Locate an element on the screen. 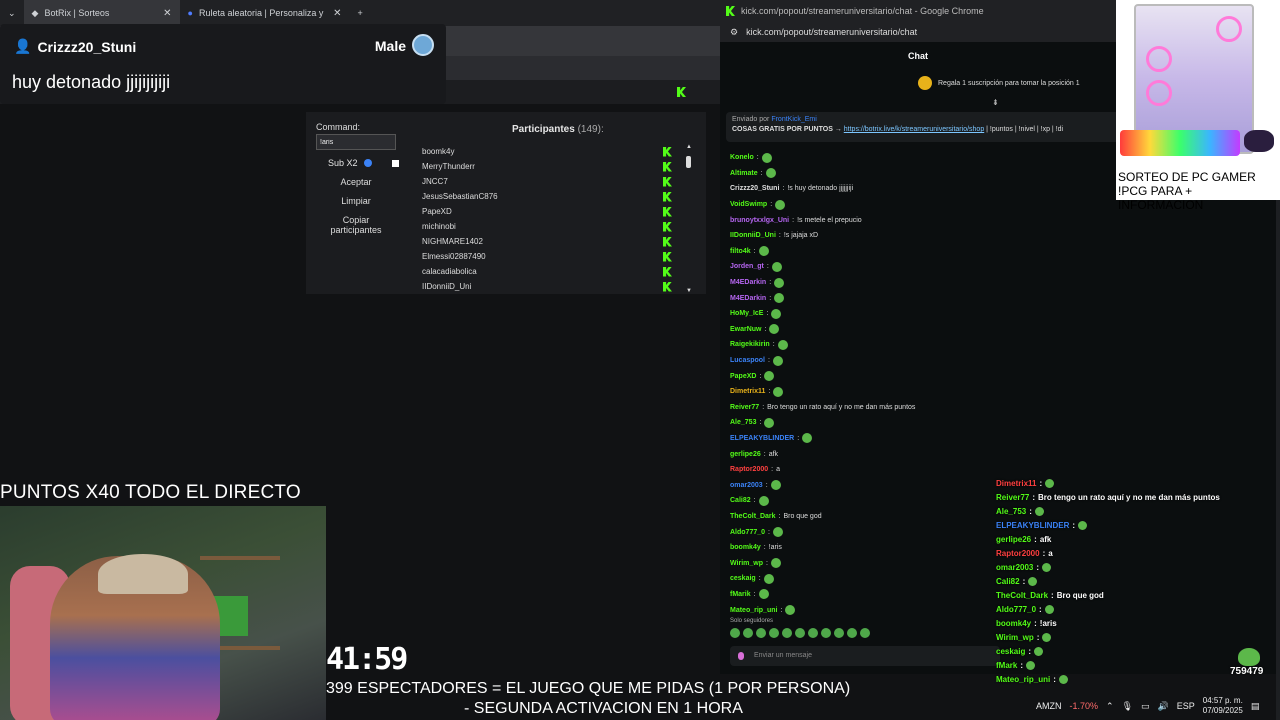 This screenshot has width=1280, height=720. network-icon: ▭ is located at coordinates (1145, 706).